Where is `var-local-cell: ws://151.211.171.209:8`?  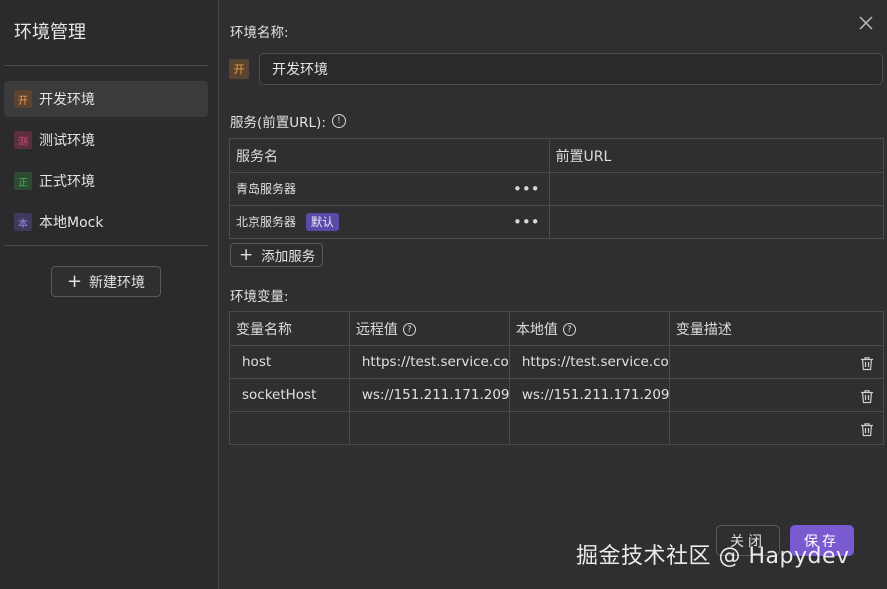
var-local-cell: ws://151.211.171.209:8 is located at coordinates (589, 395).